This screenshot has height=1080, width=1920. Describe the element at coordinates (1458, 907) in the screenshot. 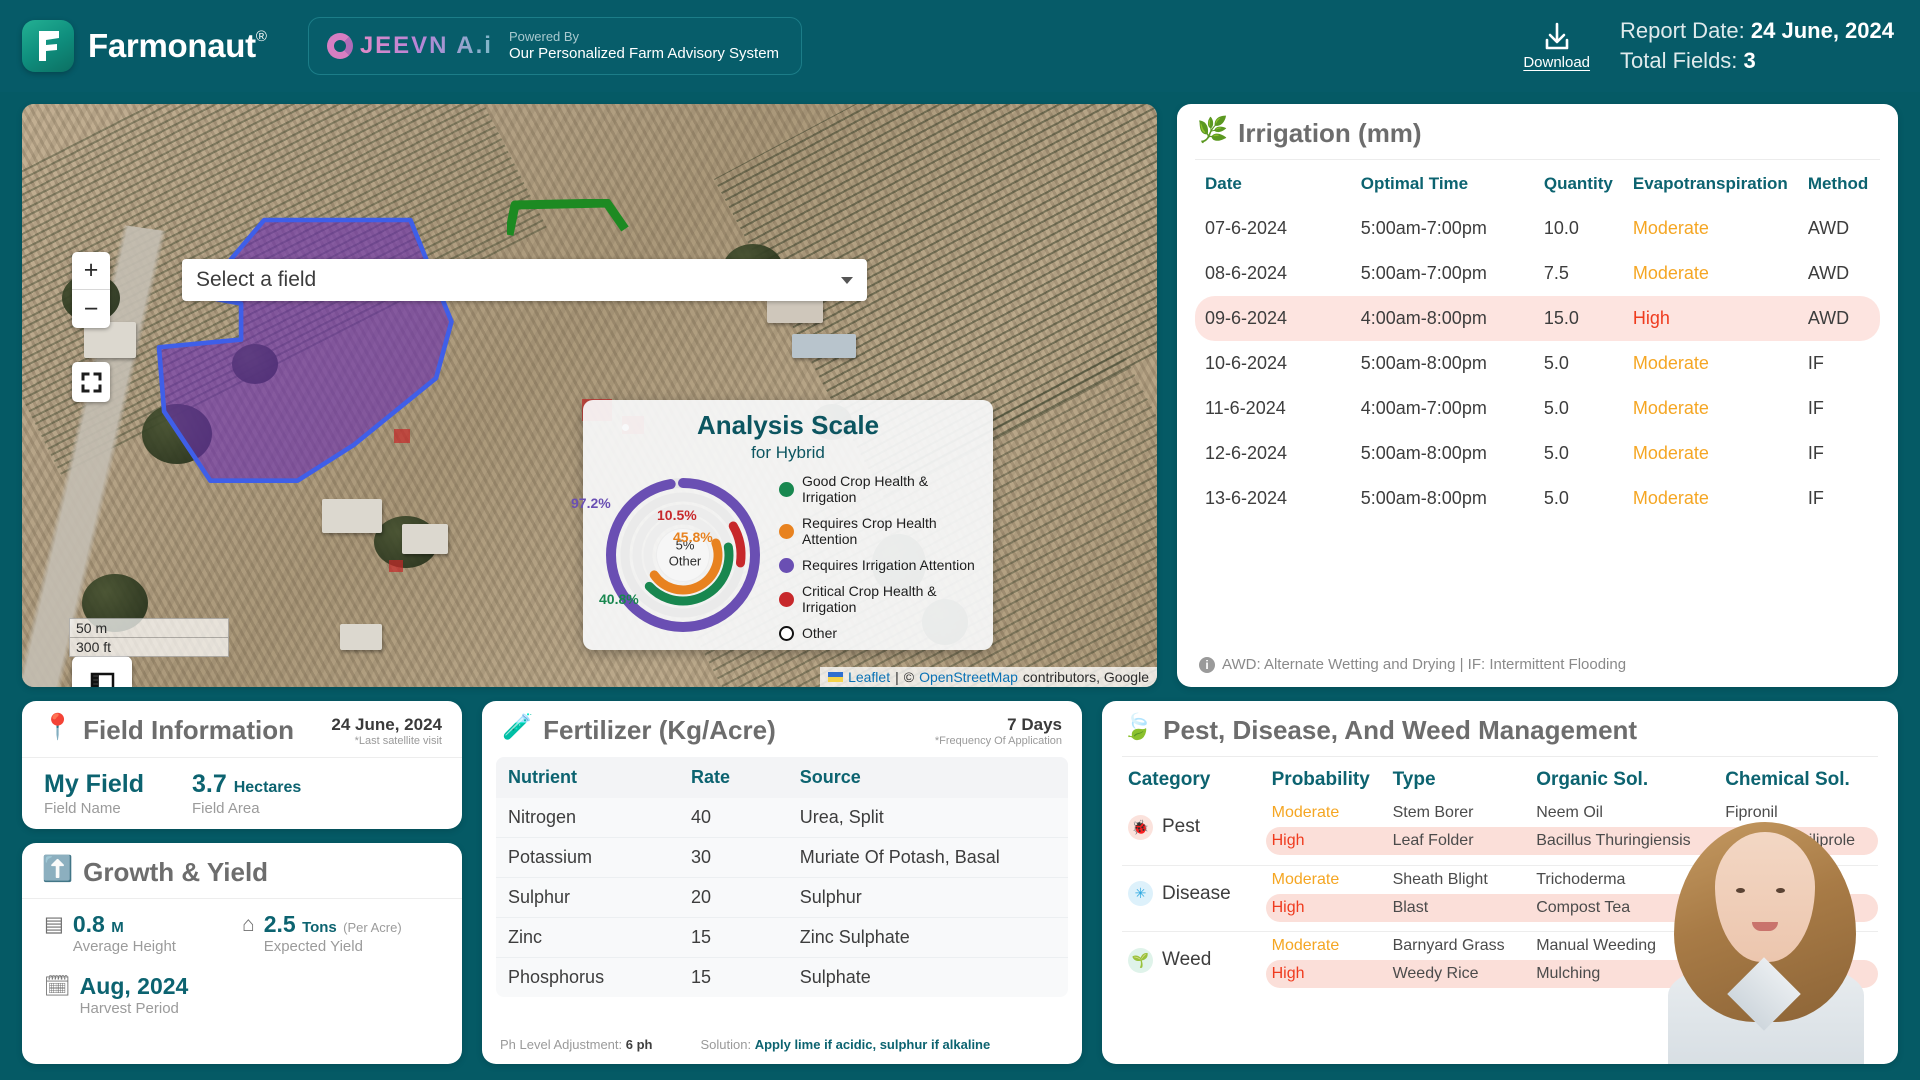

I see `cell-type: Blast` at that location.